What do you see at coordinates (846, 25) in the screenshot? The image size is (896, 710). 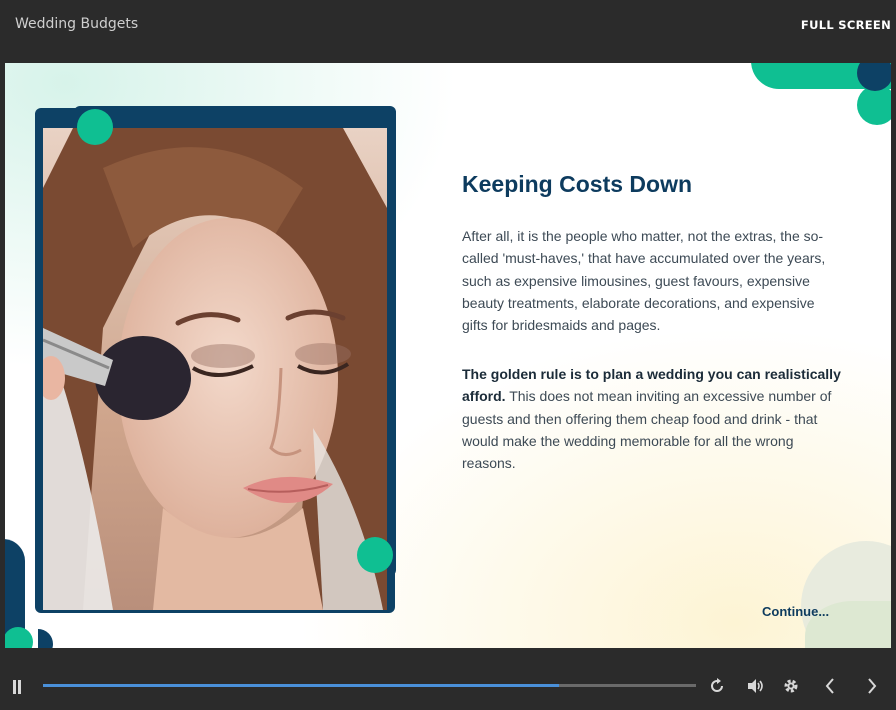 I see `fullscreen-button: FULL SCREEN` at bounding box center [846, 25].